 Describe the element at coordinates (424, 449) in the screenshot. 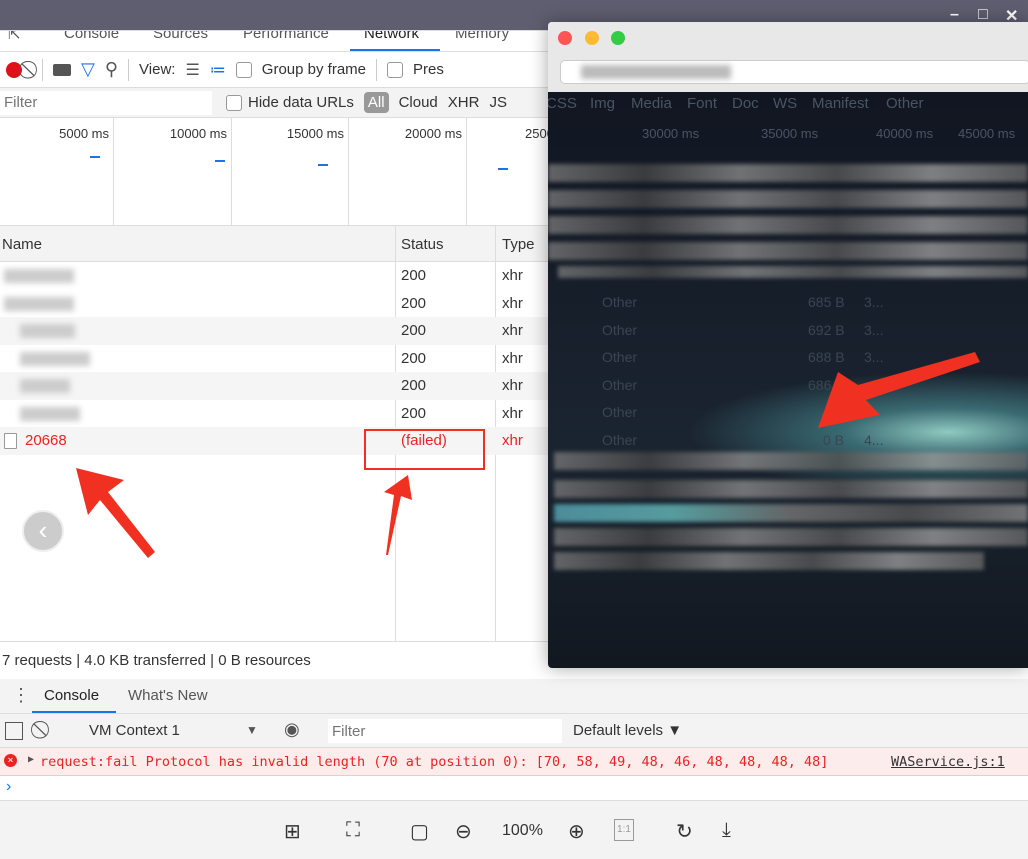

I see `highlight-box` at that location.